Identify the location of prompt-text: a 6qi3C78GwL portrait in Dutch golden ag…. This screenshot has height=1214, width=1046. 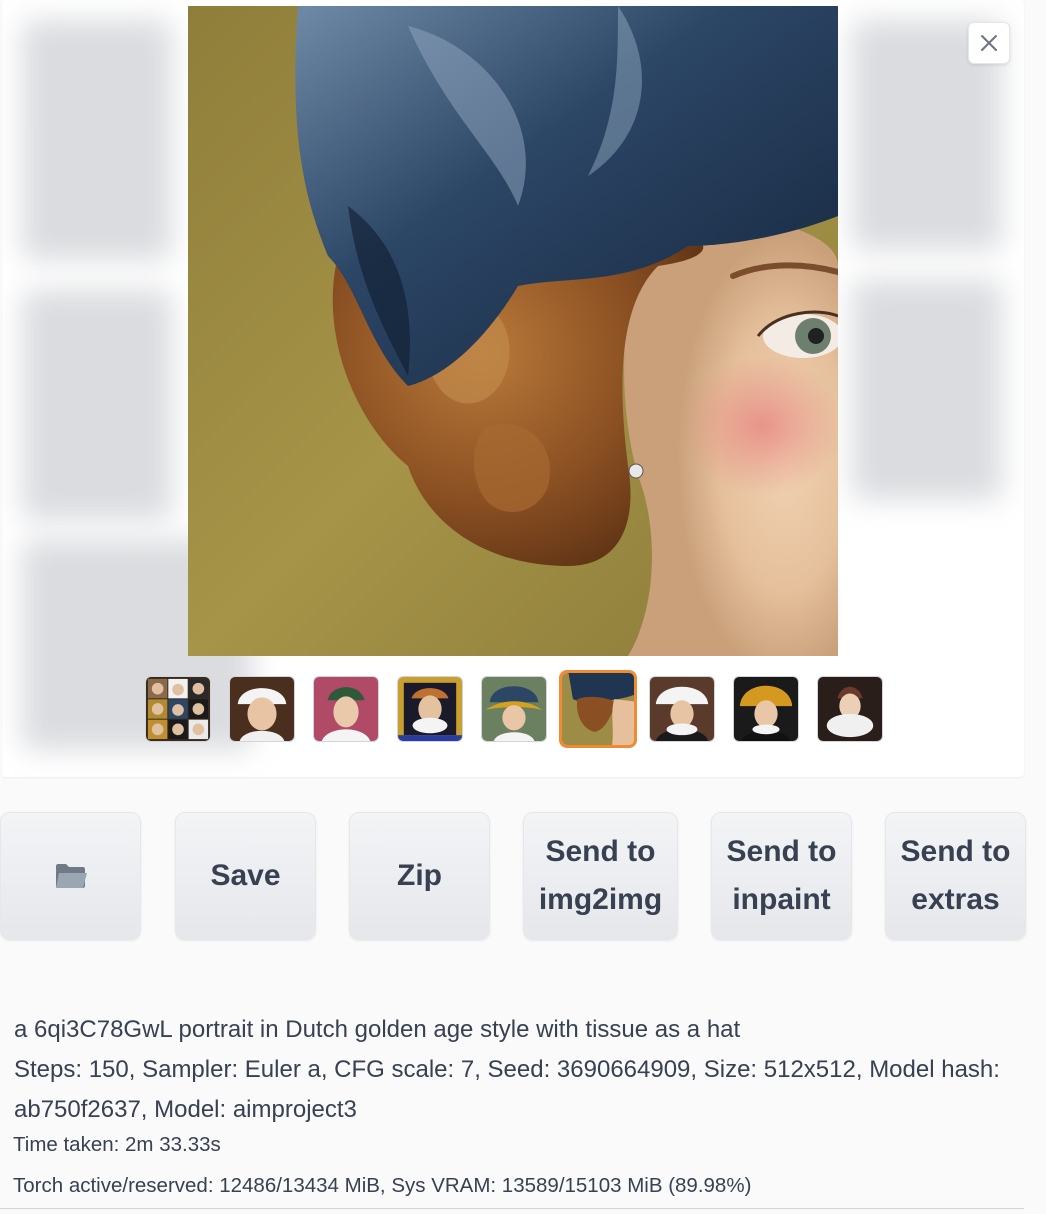
(377, 1029).